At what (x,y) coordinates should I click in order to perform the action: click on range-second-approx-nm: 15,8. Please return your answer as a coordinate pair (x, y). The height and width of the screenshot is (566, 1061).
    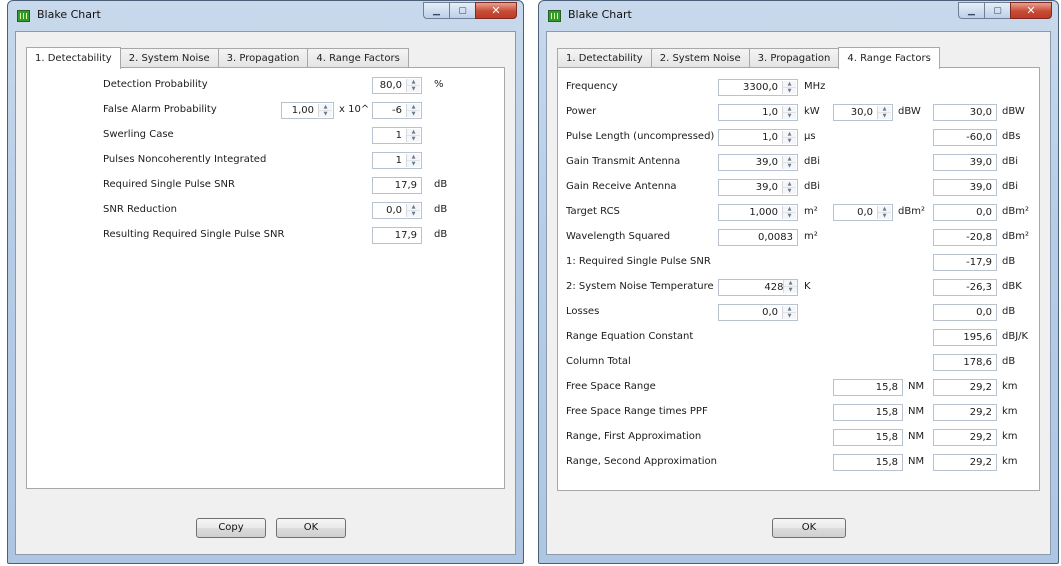
    Looking at the image, I should click on (868, 462).